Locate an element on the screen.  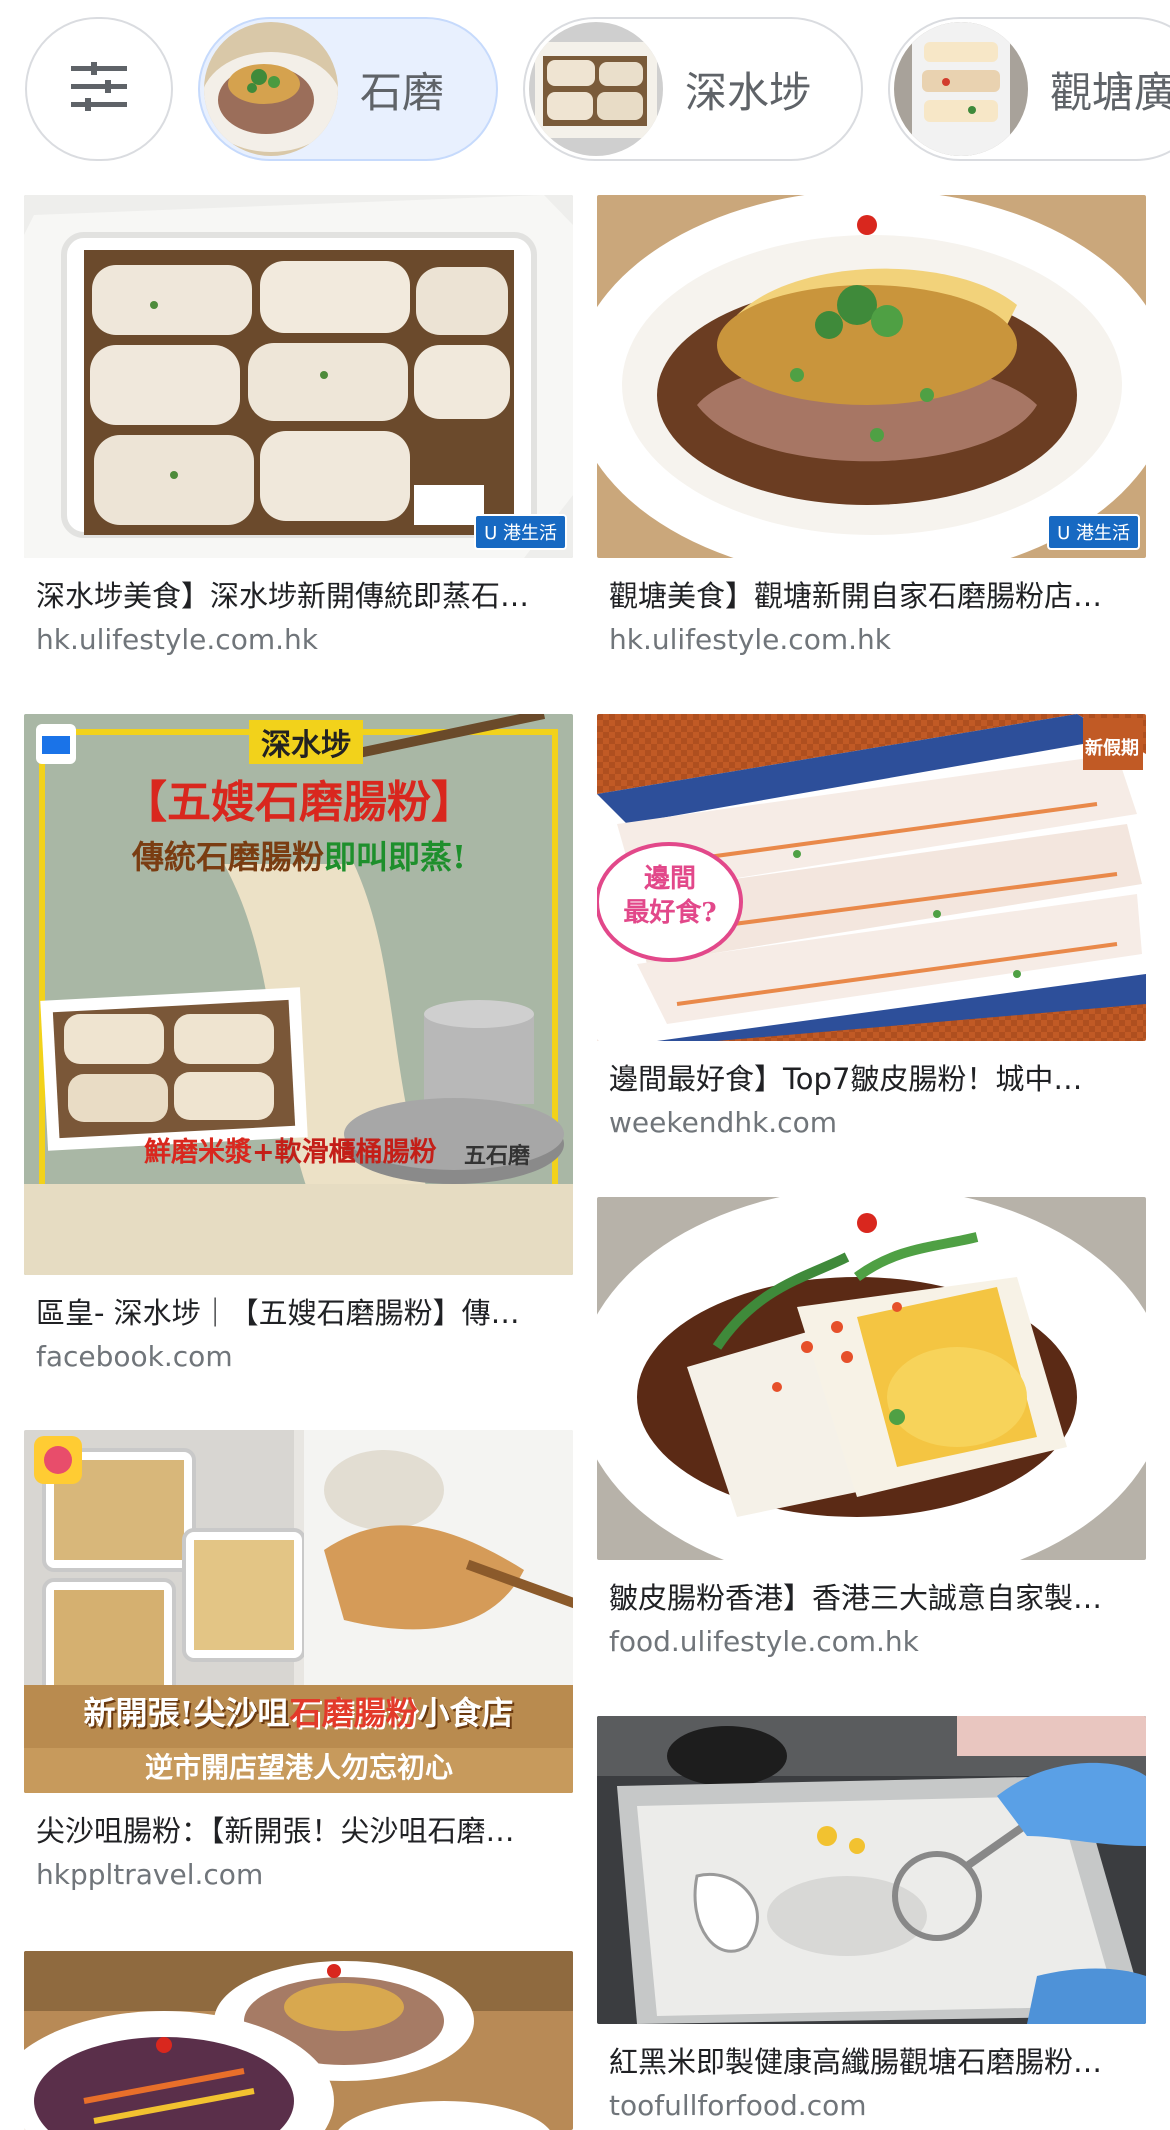
image-text-slogan: 傳統石磨腸粉即叫即蒸! is located at coordinates (299, 855).